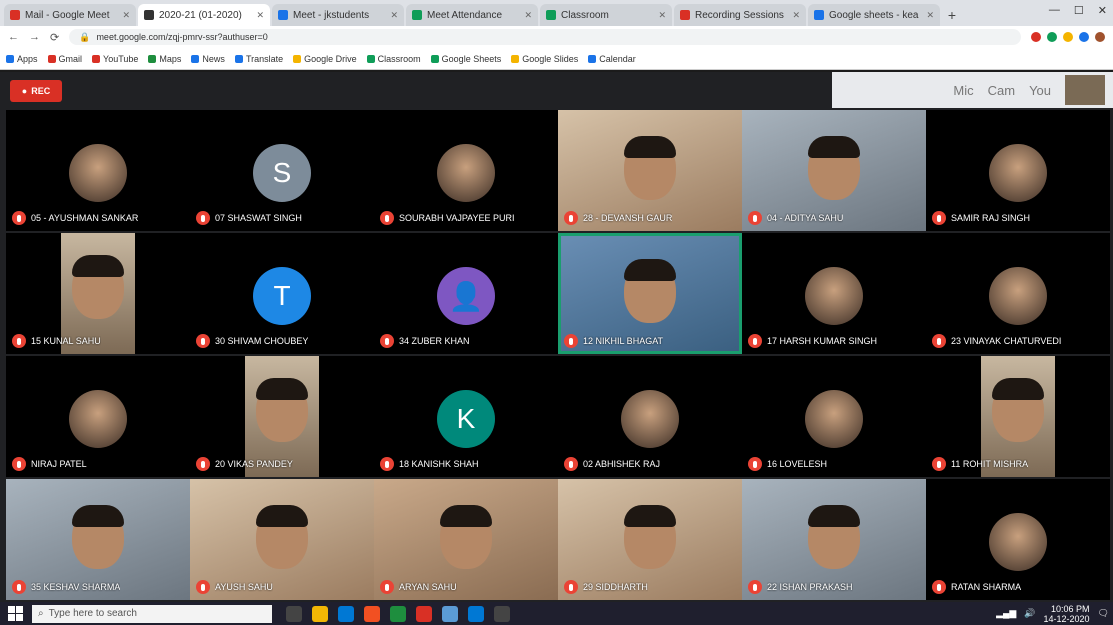  Describe the element at coordinates (834, 170) in the screenshot. I see `participant-tile: 04 - ADITYA SAHU` at that location.